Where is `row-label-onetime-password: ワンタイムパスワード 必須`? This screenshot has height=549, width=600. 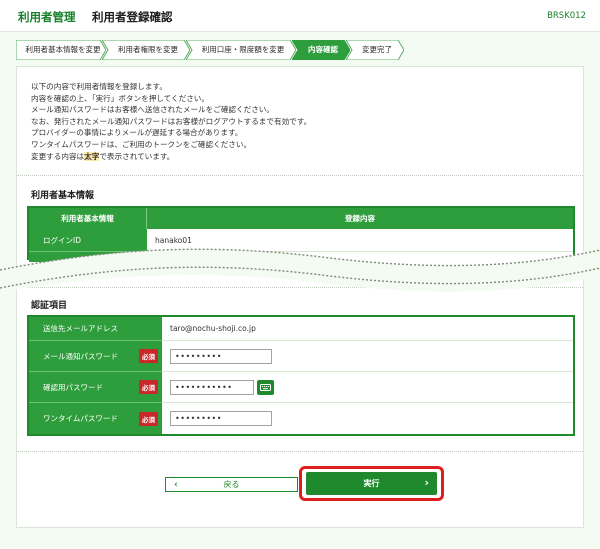 row-label-onetime-password: ワンタイムパスワード 必須 is located at coordinates (95, 418).